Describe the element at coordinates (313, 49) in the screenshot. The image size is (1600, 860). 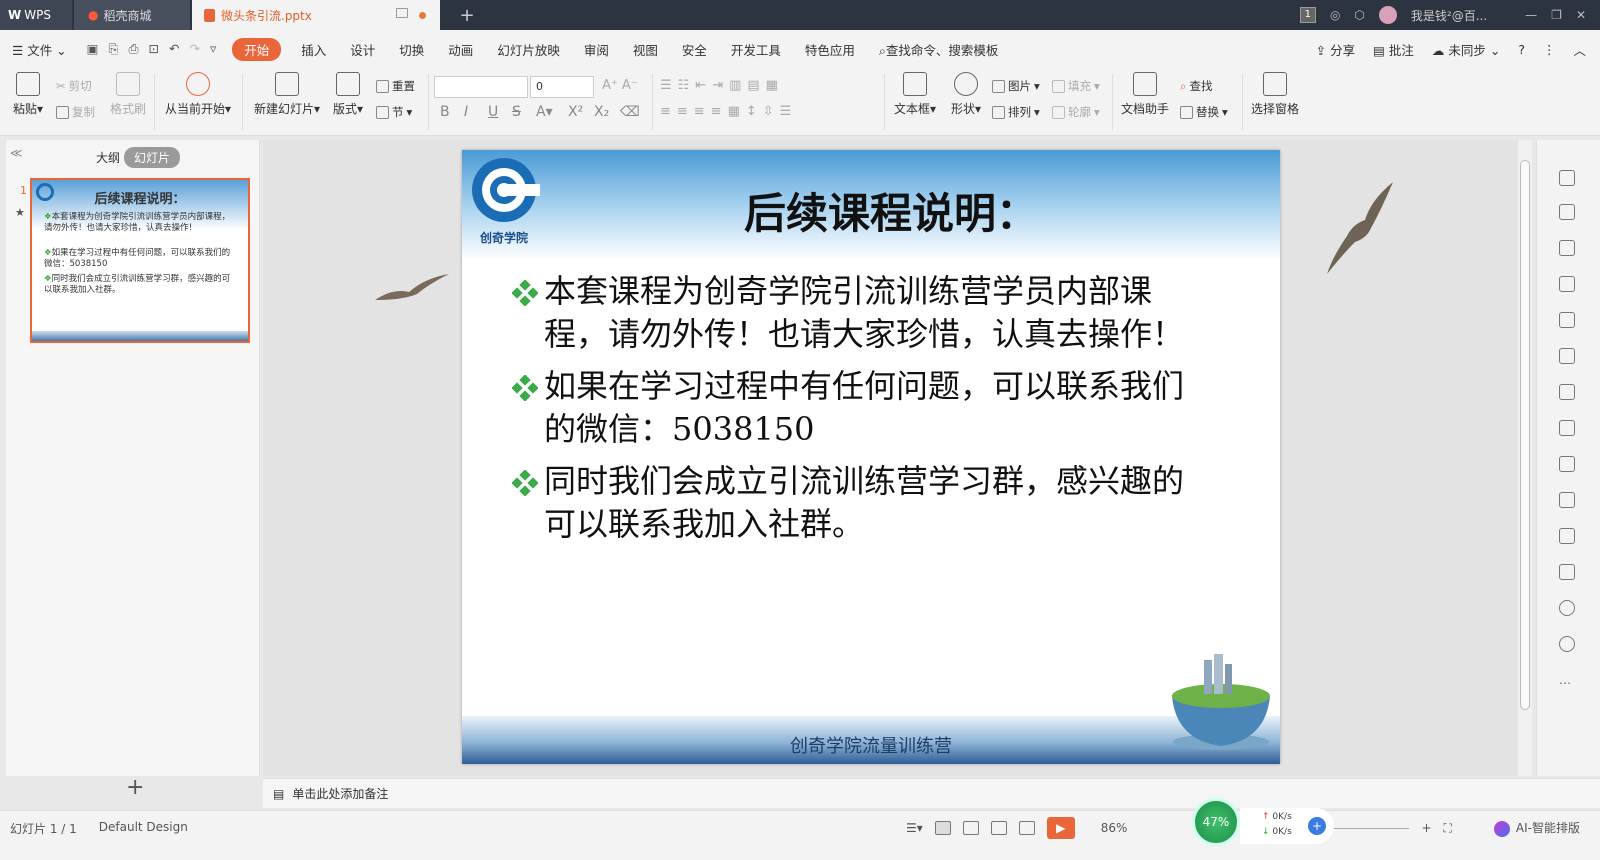
I see `tab-insert: 插入` at that location.